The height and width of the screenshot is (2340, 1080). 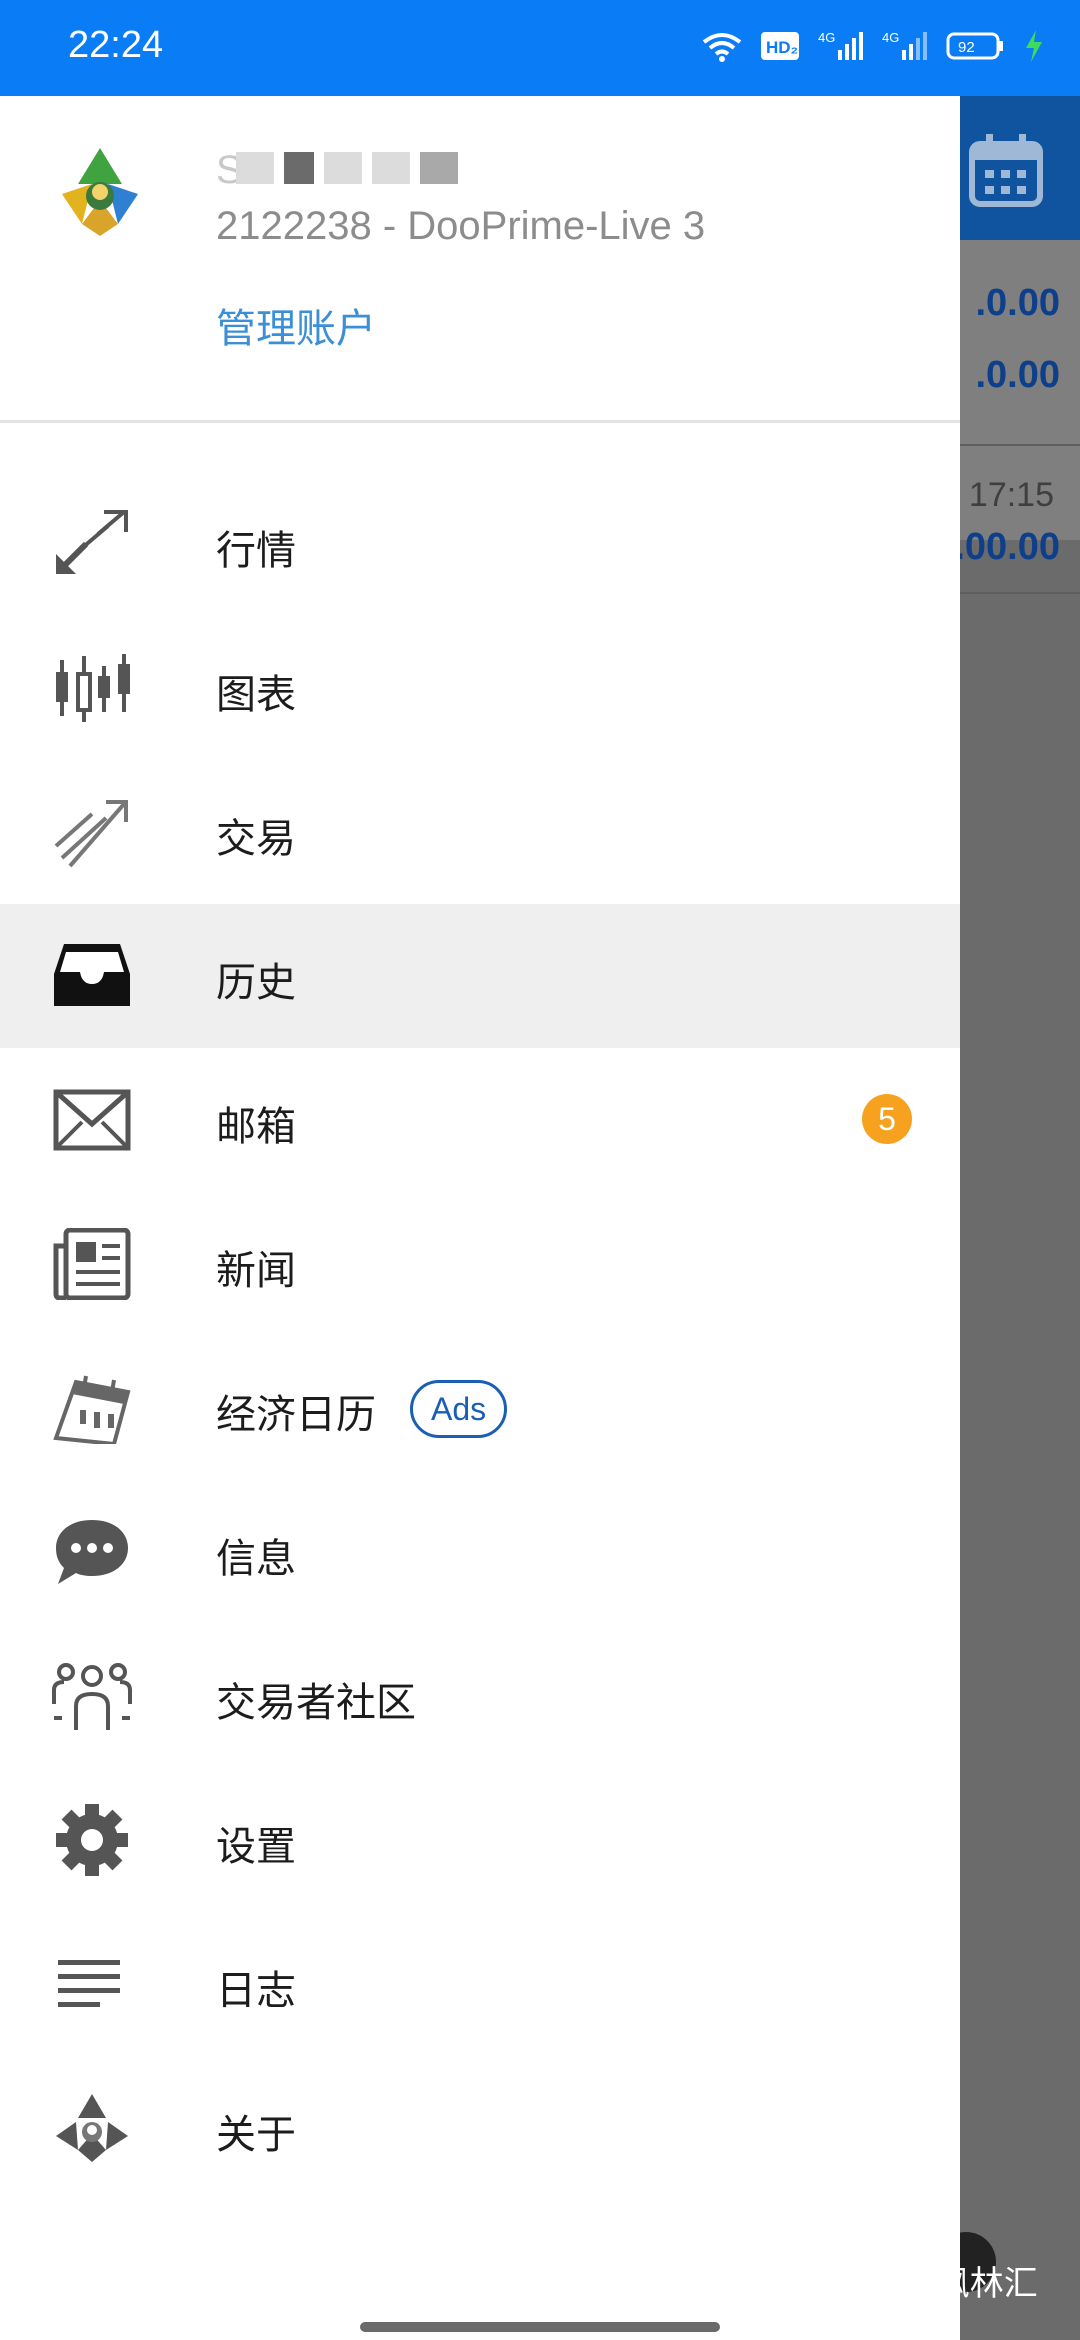 I want to click on menu-item-economic-calendar: 经济日历 Ads, so click(x=480, y=1408).